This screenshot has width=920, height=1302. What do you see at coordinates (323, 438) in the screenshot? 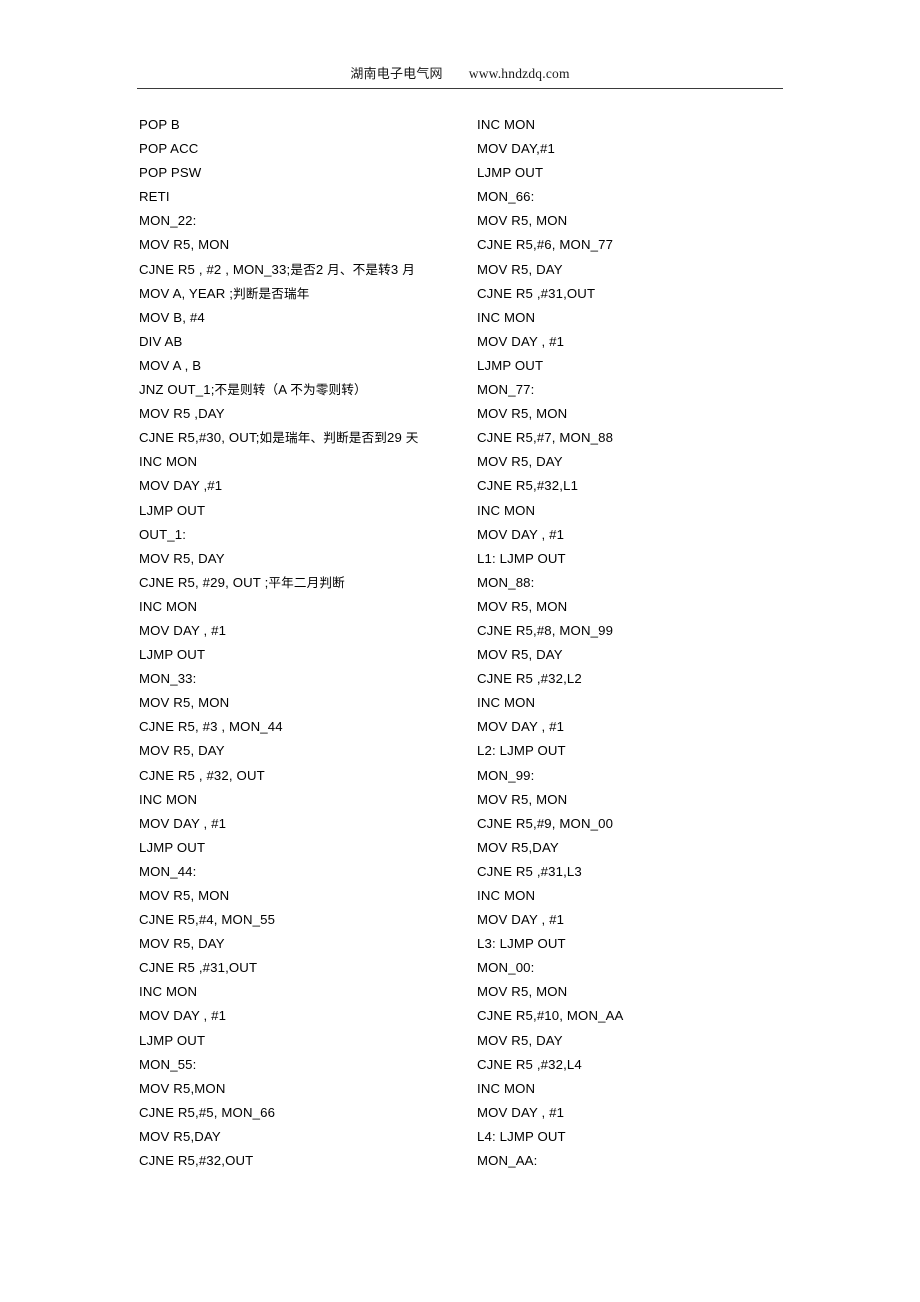
I see `code-comment-cjk: 如是瑞年、判断是否到` at bounding box center [323, 438].